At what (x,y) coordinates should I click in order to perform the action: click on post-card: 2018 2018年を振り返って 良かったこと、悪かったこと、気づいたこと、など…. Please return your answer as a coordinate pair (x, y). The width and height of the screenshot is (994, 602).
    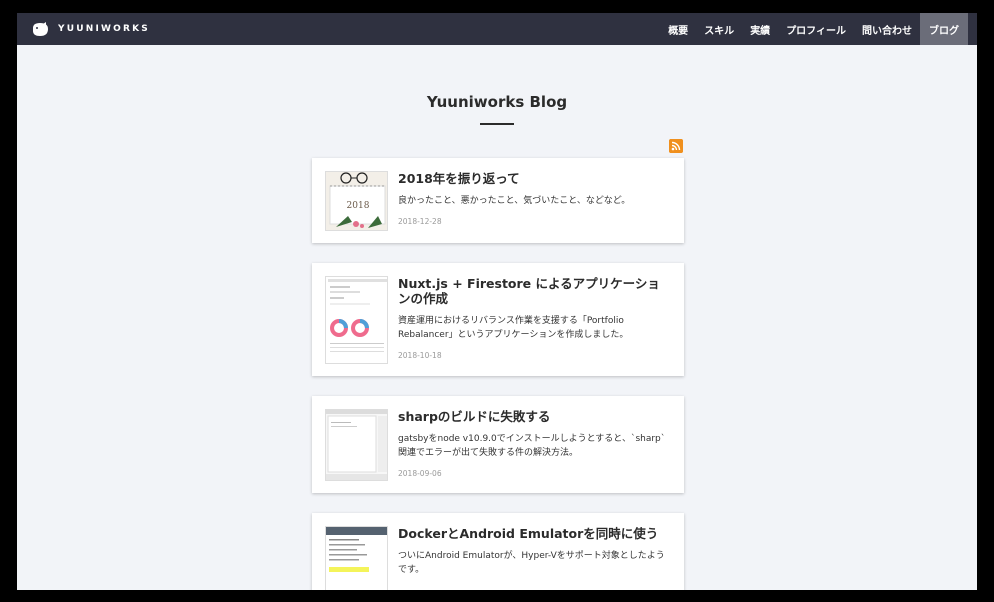
    Looking at the image, I should click on (498, 200).